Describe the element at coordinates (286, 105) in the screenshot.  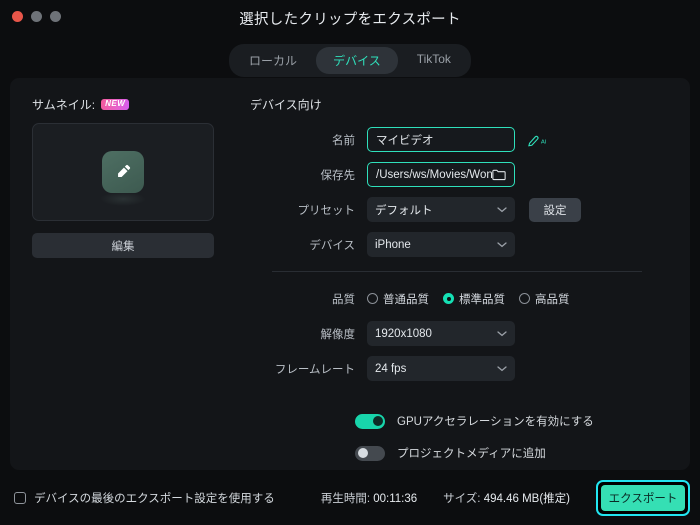
I see `form-section-title: デバイス向け` at that location.